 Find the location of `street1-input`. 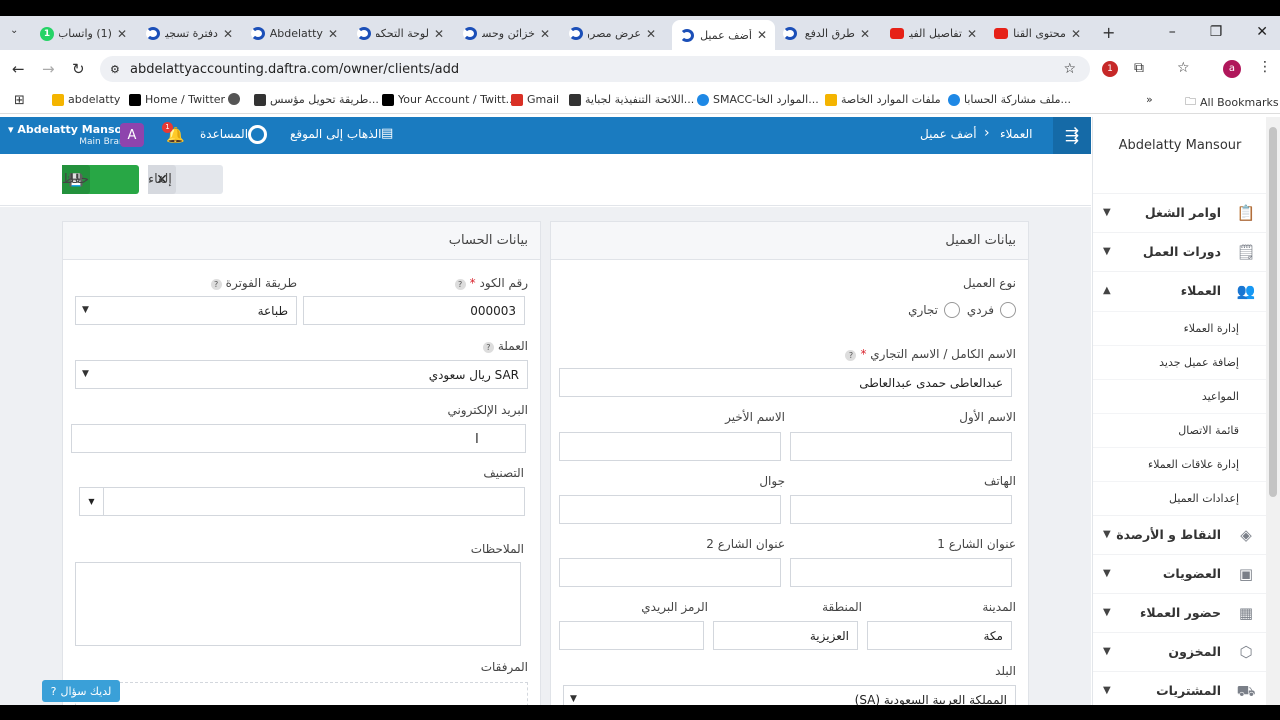

street1-input is located at coordinates (901, 572).